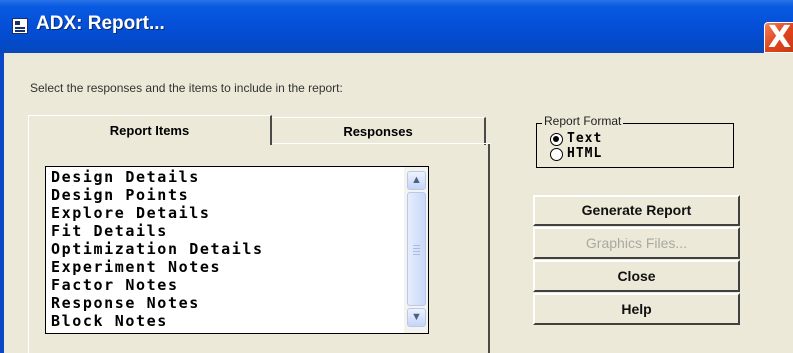  What do you see at coordinates (20, 26) in the screenshot?
I see `report-window-icon` at bounding box center [20, 26].